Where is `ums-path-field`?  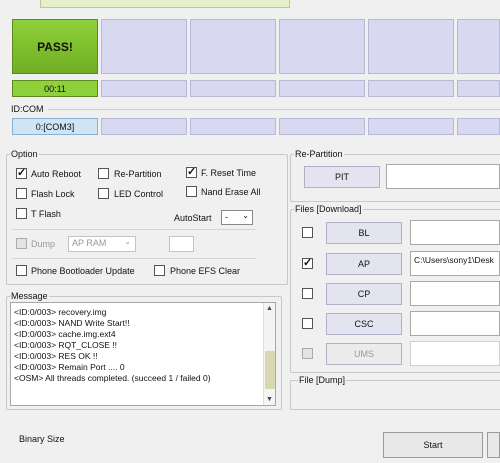 ums-path-field is located at coordinates (455, 353).